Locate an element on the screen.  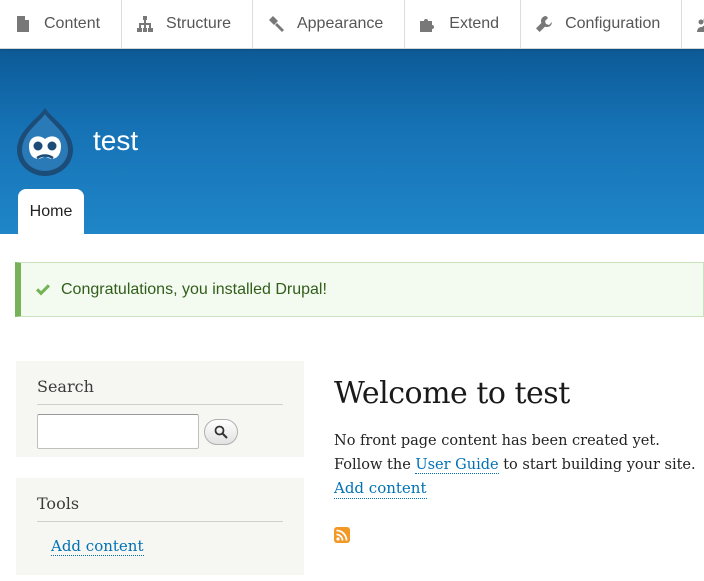
extend-icon is located at coordinates (428, 24).